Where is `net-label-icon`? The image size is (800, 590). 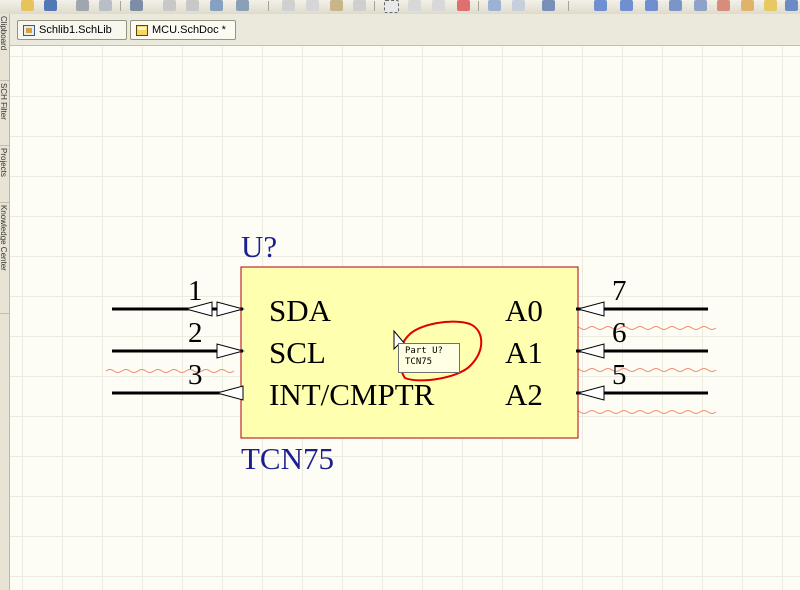 net-label-icon is located at coordinates (675, 5).